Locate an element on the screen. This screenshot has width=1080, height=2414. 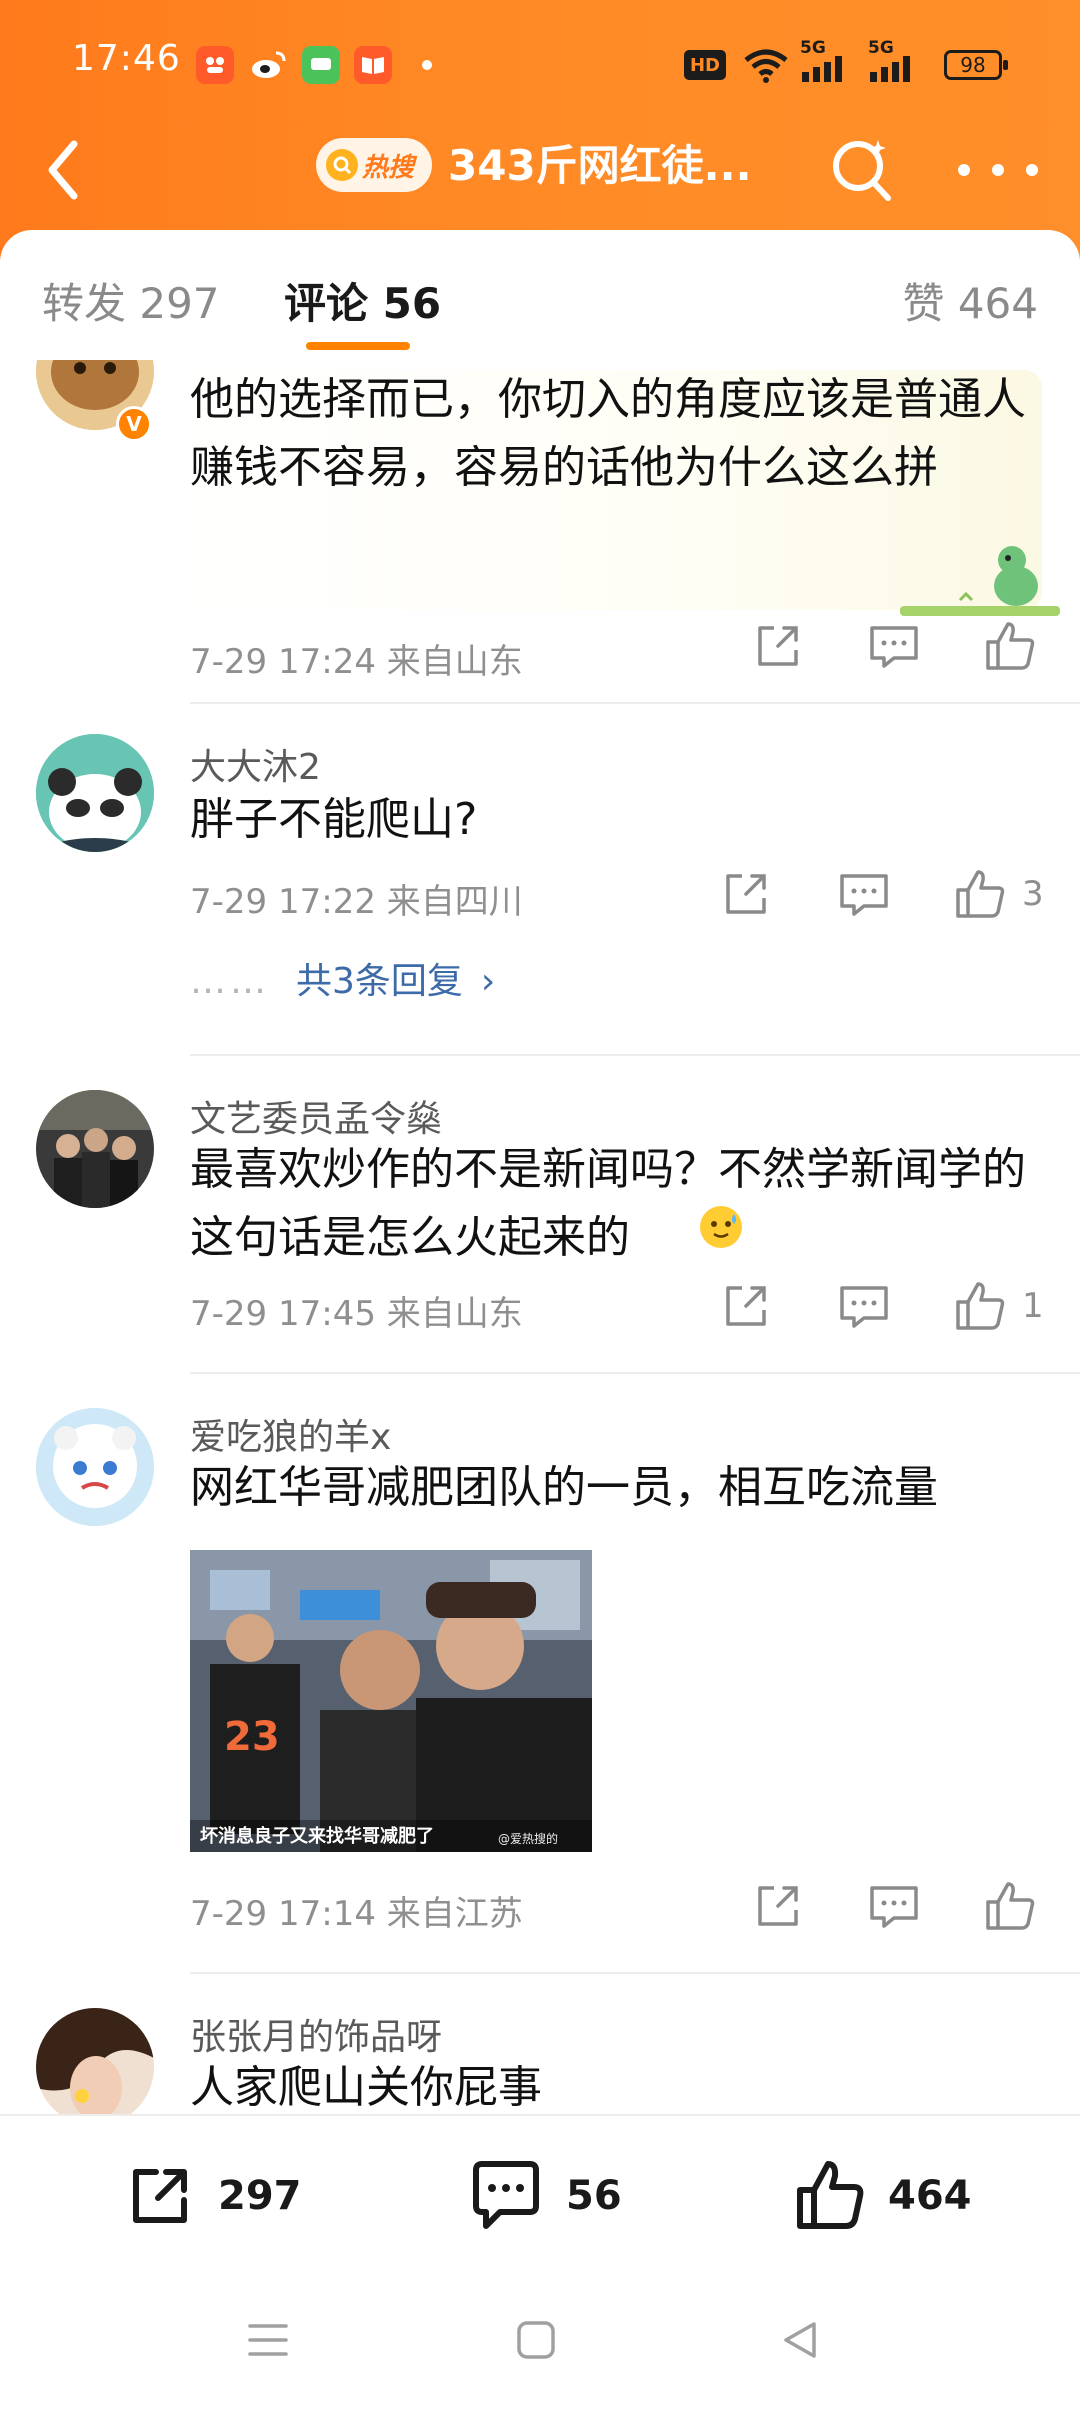
comment-meta: 7-29 17:24 来自山东 is located at coordinates (356, 662).